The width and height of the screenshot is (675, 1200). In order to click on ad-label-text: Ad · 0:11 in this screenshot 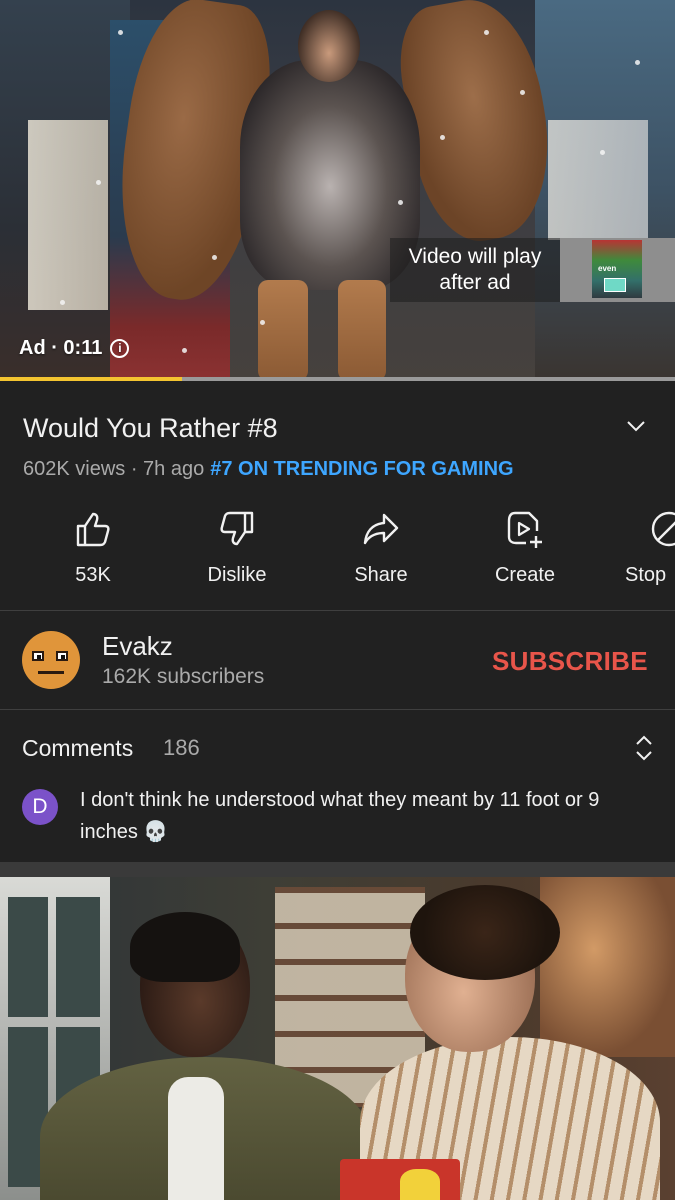, I will do `click(61, 348)`.